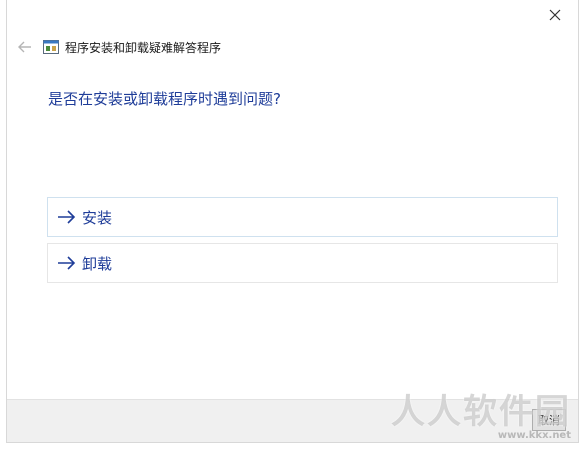 This screenshot has width=585, height=449. I want to click on option-install-label: 安装, so click(97, 217).